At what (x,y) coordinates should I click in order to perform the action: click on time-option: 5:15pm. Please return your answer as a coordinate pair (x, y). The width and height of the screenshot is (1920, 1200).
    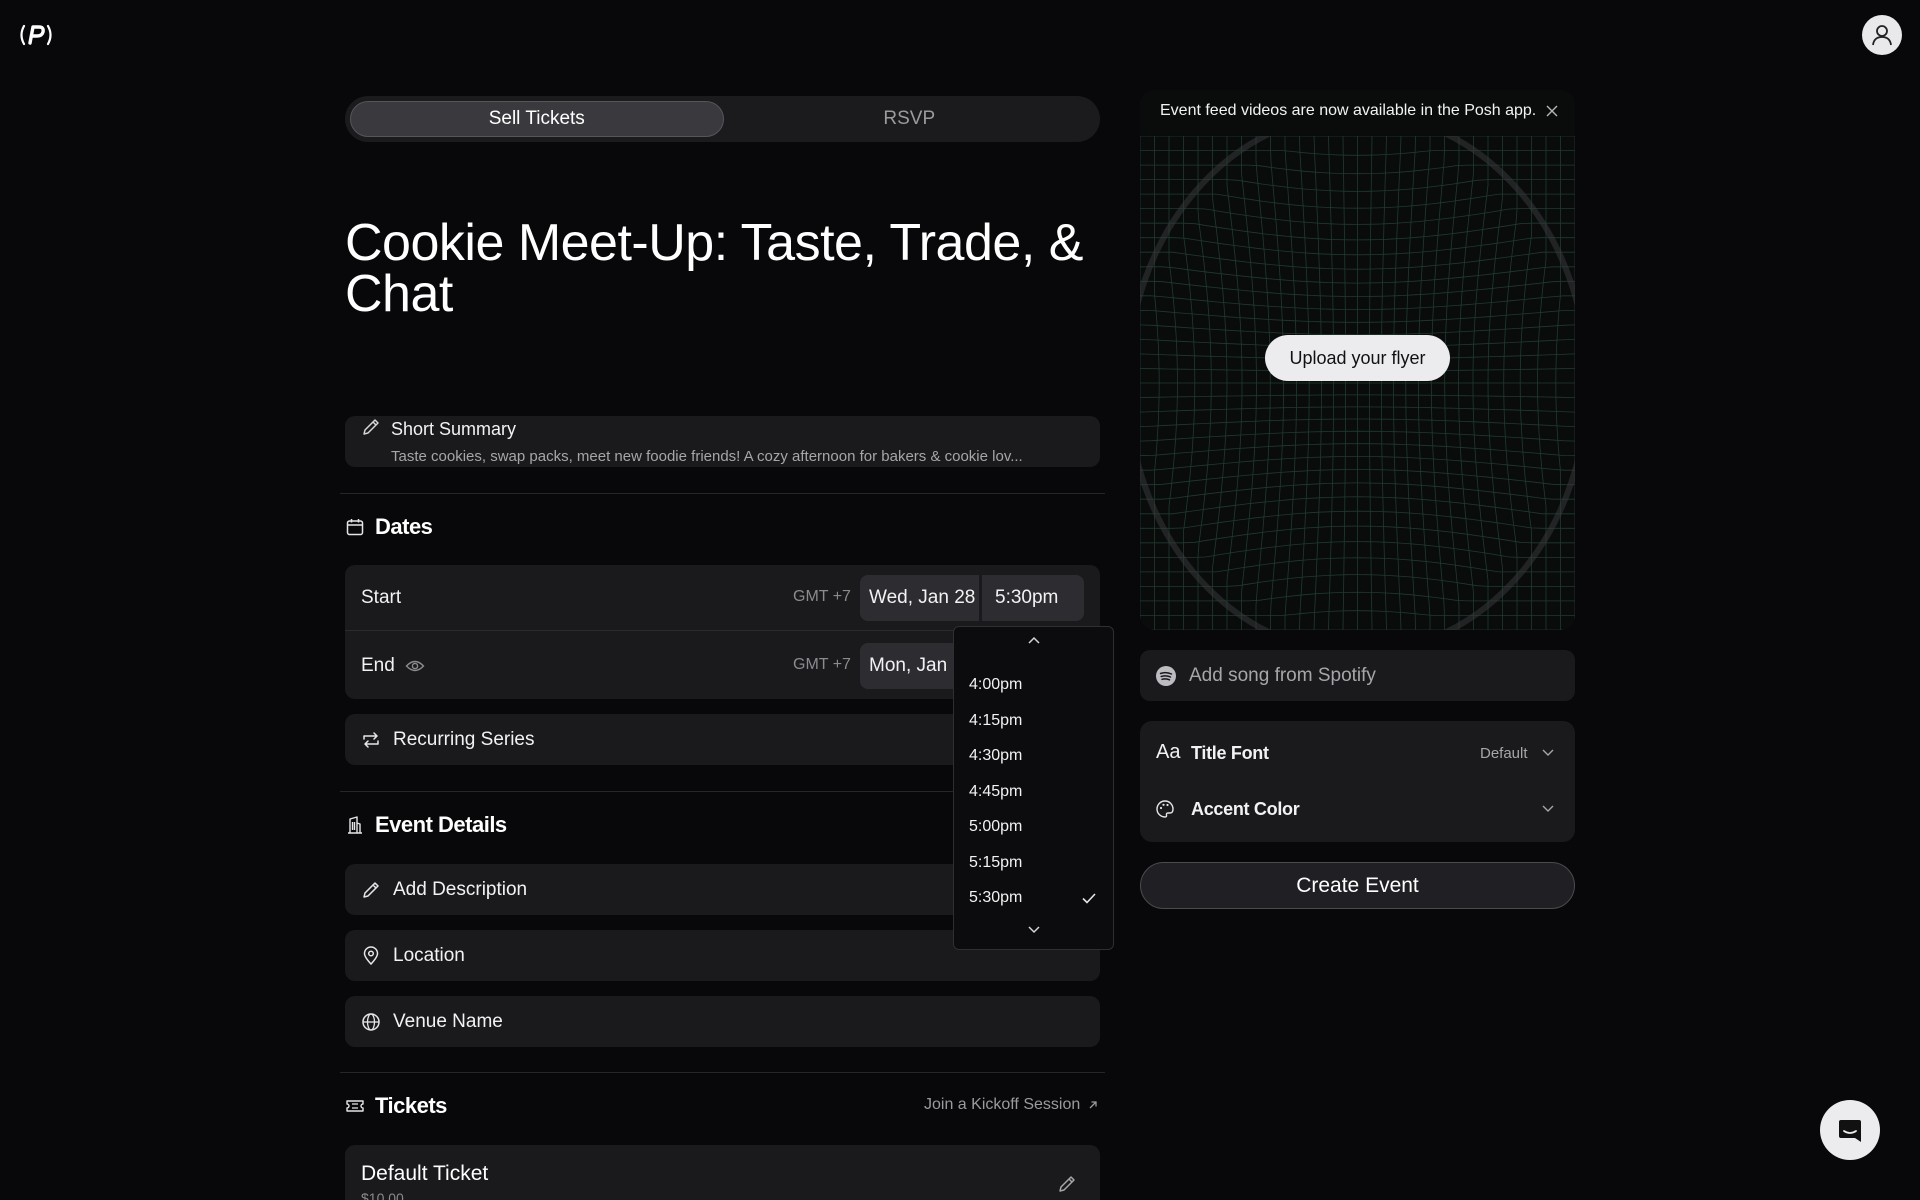
    Looking at the image, I should click on (1033, 863).